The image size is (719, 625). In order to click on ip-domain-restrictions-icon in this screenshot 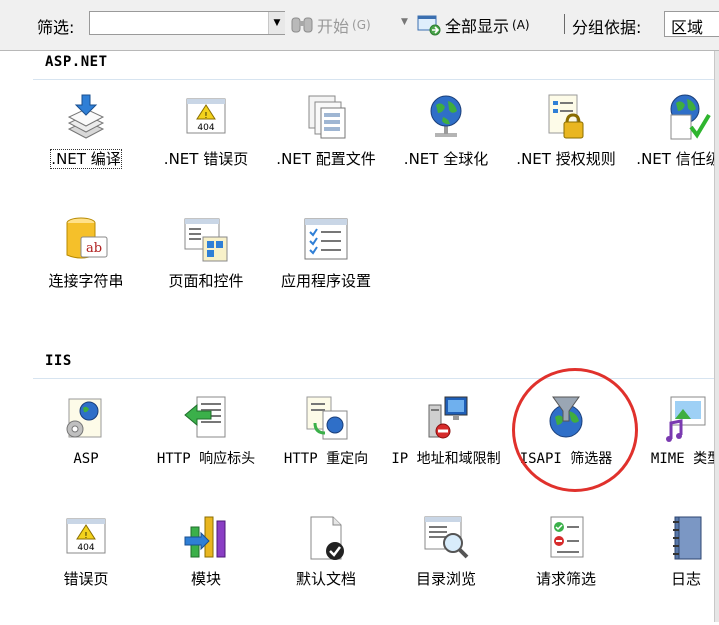, I will do `click(448, 417)`.